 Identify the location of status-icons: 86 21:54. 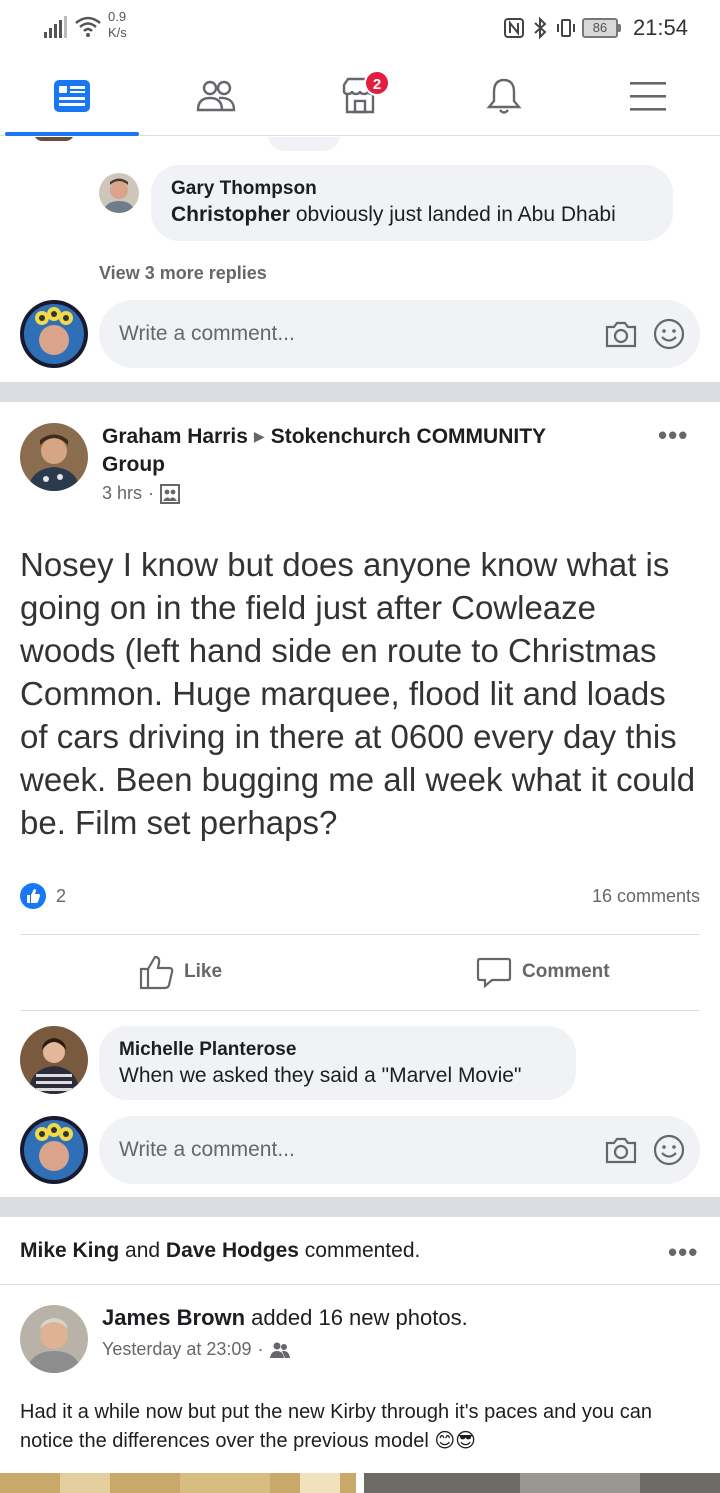
(595, 28).